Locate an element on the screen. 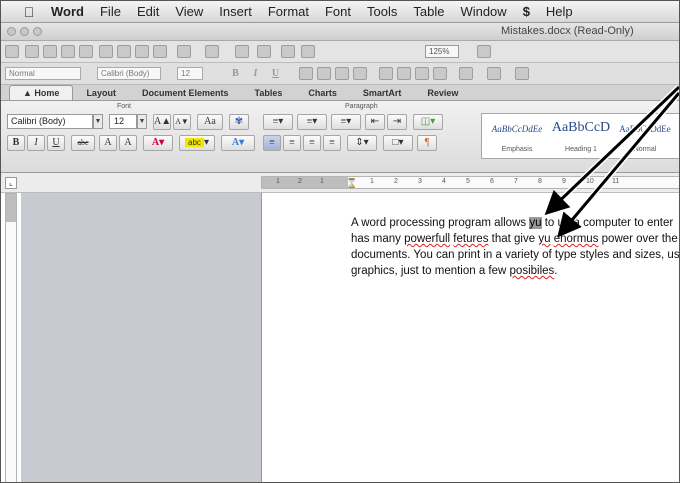 The height and width of the screenshot is (483, 680). font-color-button-icon: A▾ is located at coordinates (238, 143).